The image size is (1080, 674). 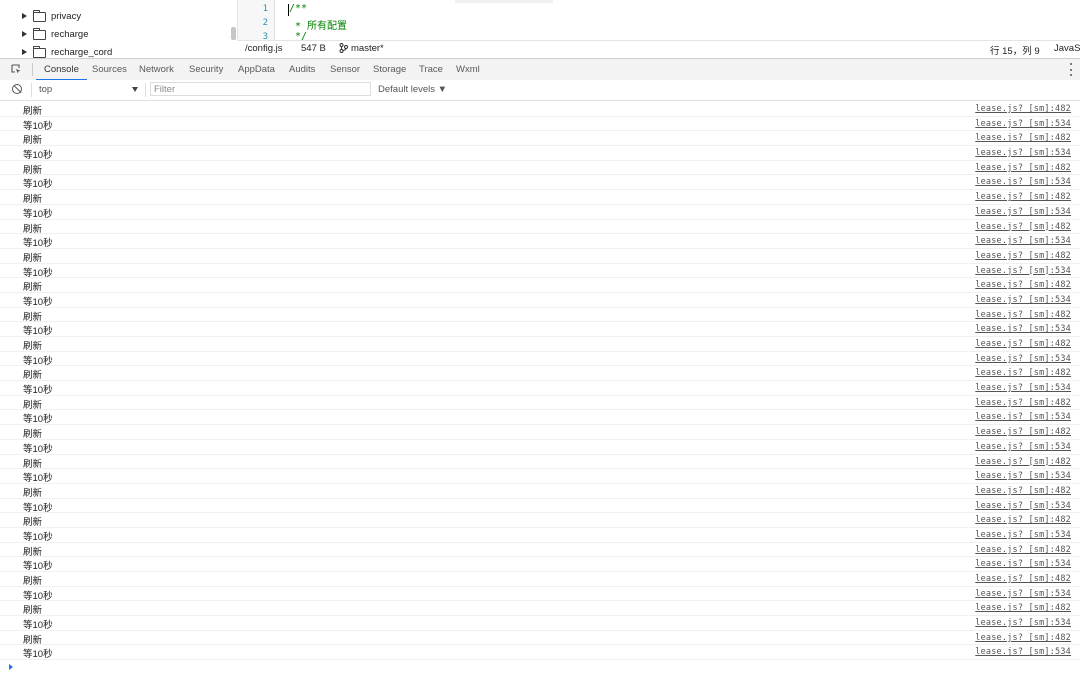 I want to click on dropdown-arrow-icon, so click(x=135, y=89).